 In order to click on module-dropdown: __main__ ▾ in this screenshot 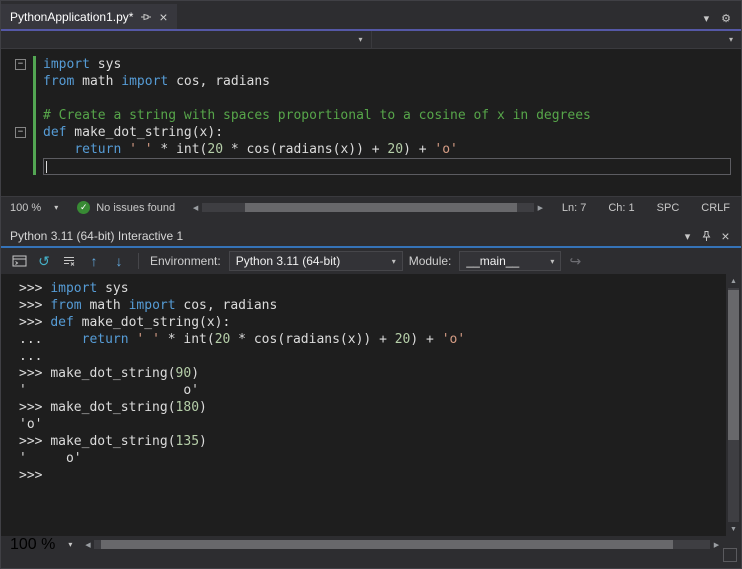, I will do `click(510, 261)`.